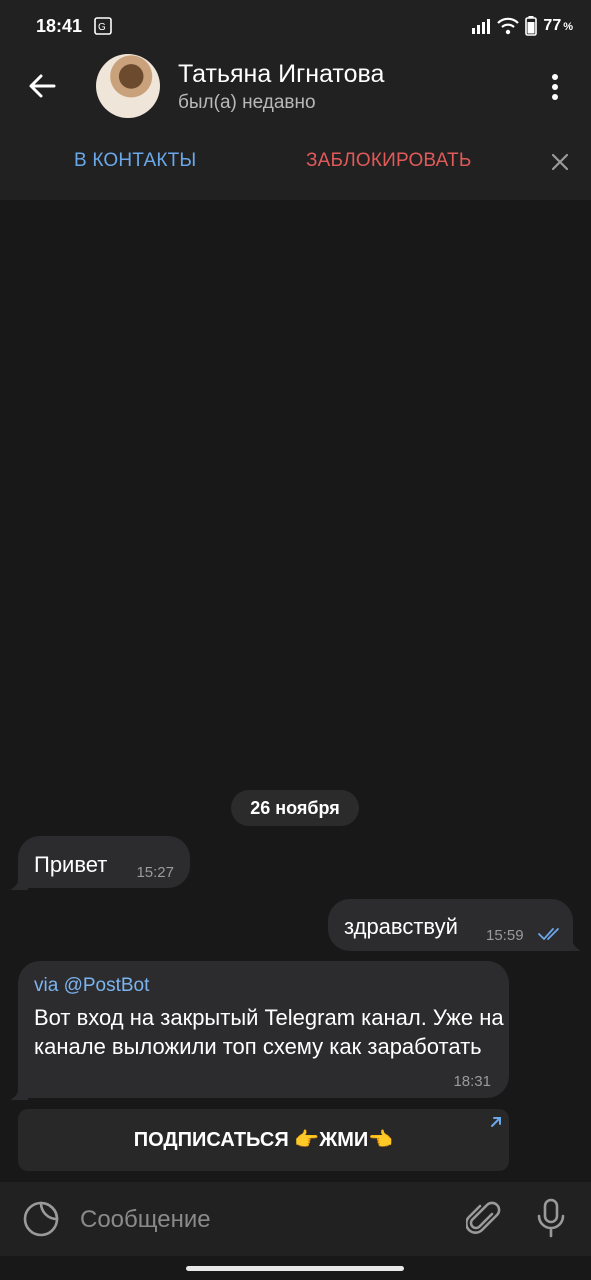 The image size is (591, 1280). What do you see at coordinates (496, 1122) in the screenshot?
I see `external-link-arrow-icon` at bounding box center [496, 1122].